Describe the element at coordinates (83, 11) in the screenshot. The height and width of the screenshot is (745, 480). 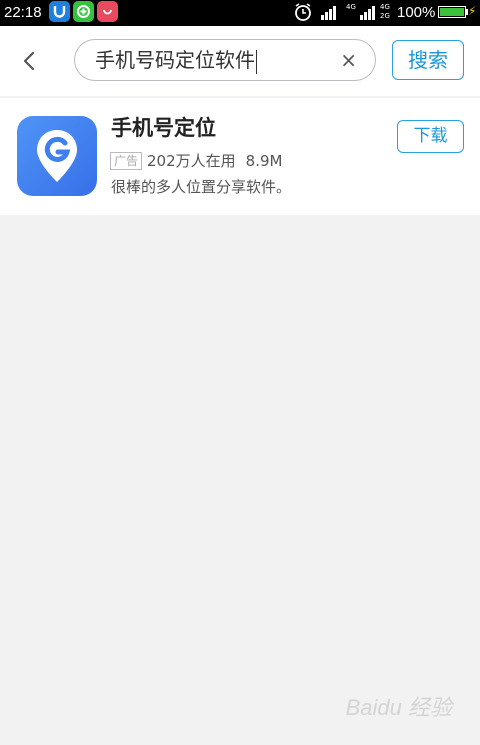
I see `green-app-icon` at that location.